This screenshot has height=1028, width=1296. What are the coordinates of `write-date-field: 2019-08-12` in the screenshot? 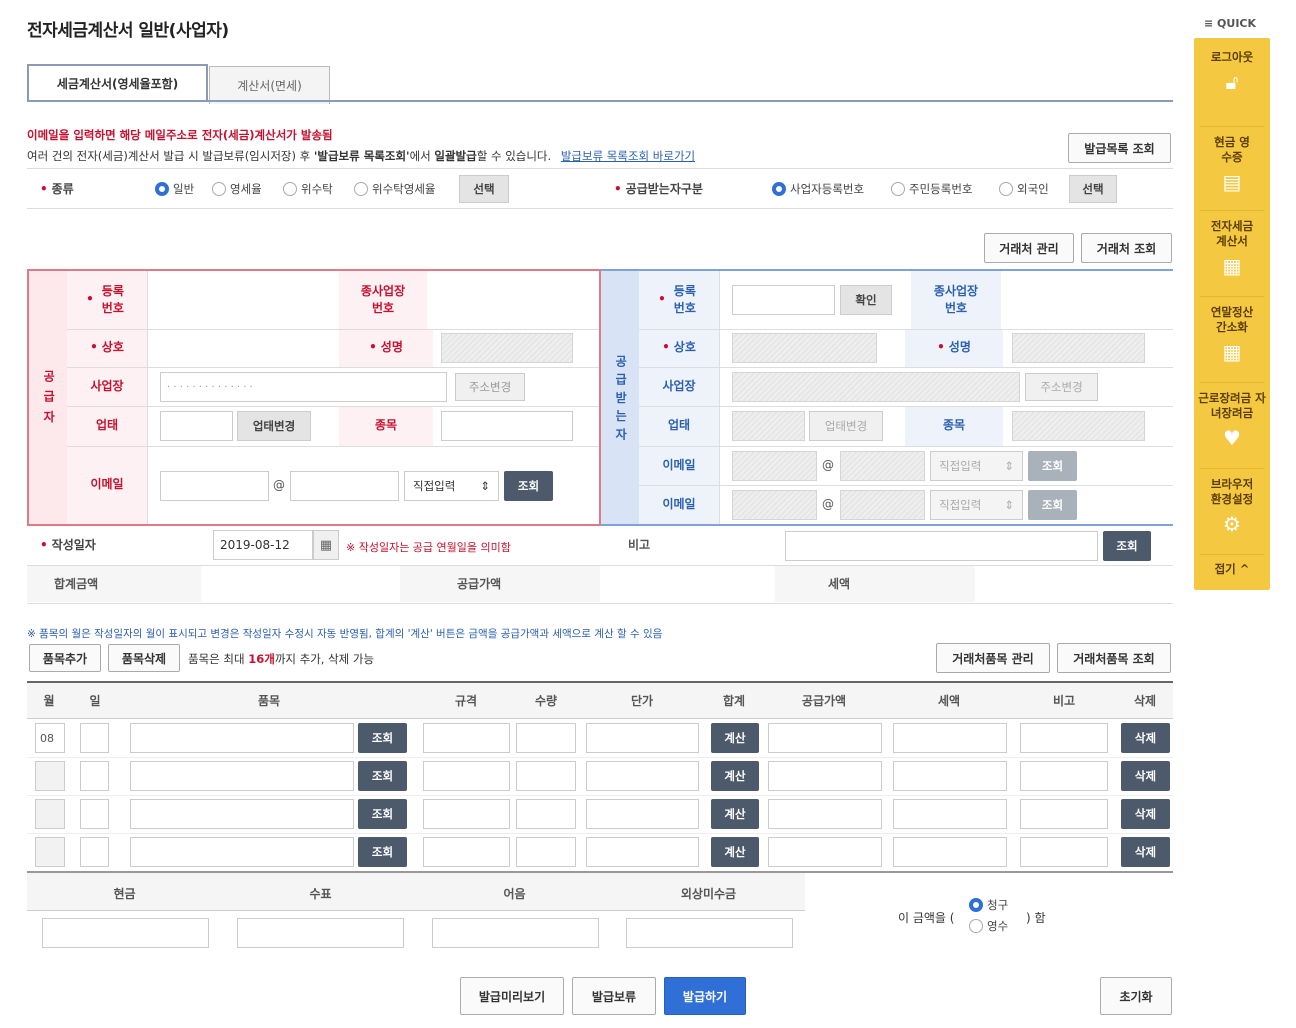 It's located at (263, 545).